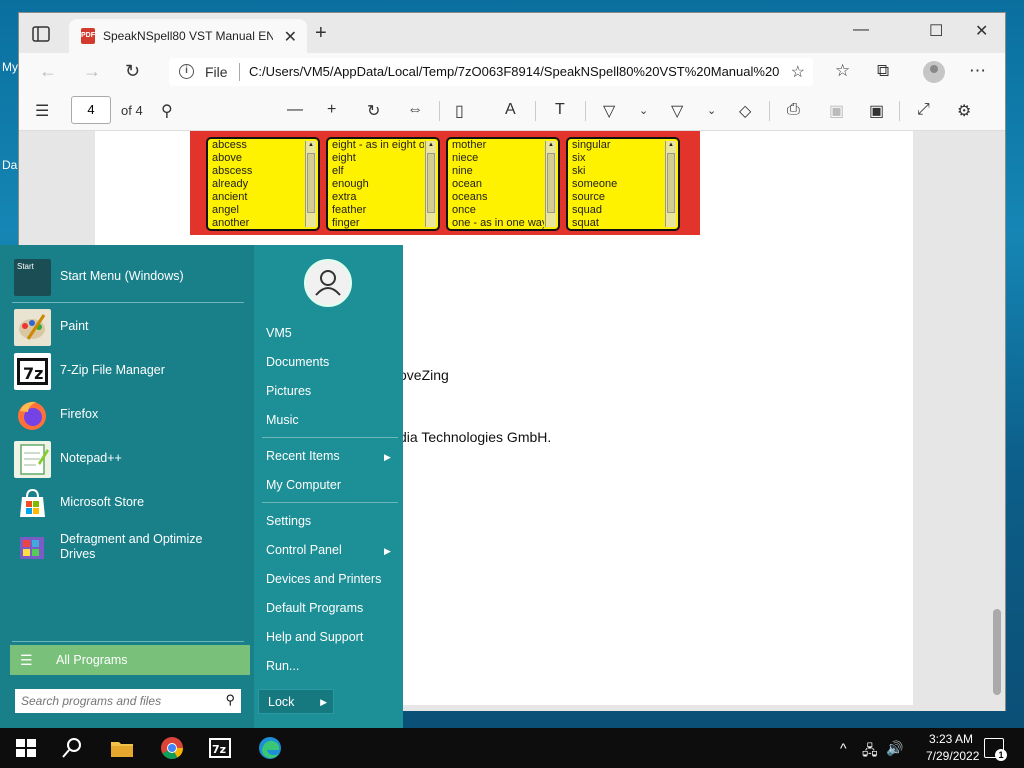 Image resolution: width=1024 pixels, height=768 pixels. What do you see at coordinates (128, 302) in the screenshot?
I see `divider` at bounding box center [128, 302].